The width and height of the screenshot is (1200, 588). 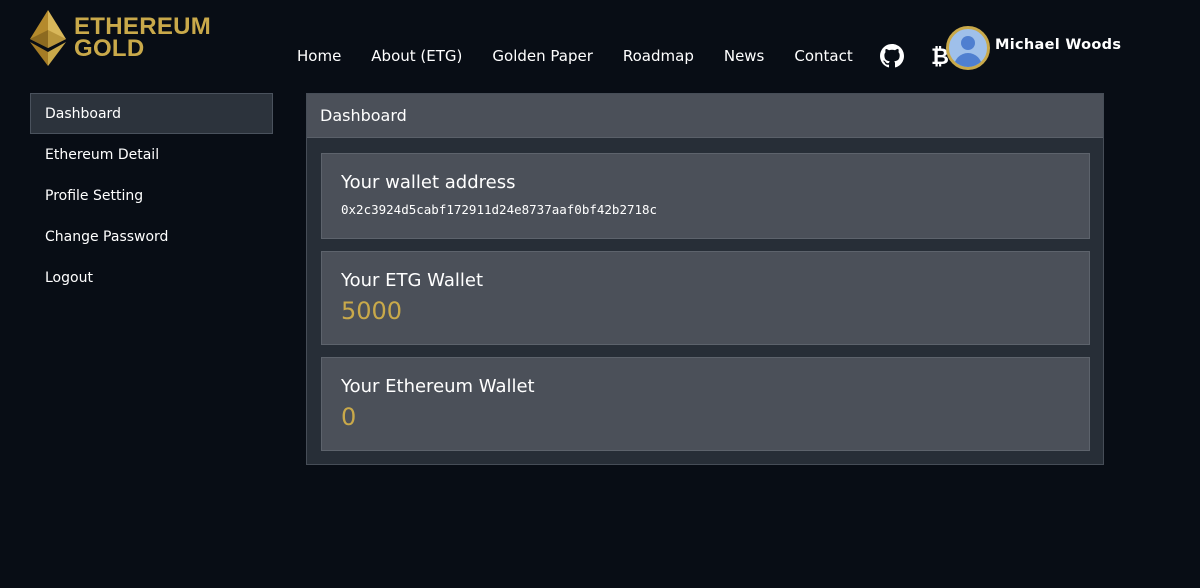 I want to click on wallet-address-label: Your wallet address, so click(x=428, y=182).